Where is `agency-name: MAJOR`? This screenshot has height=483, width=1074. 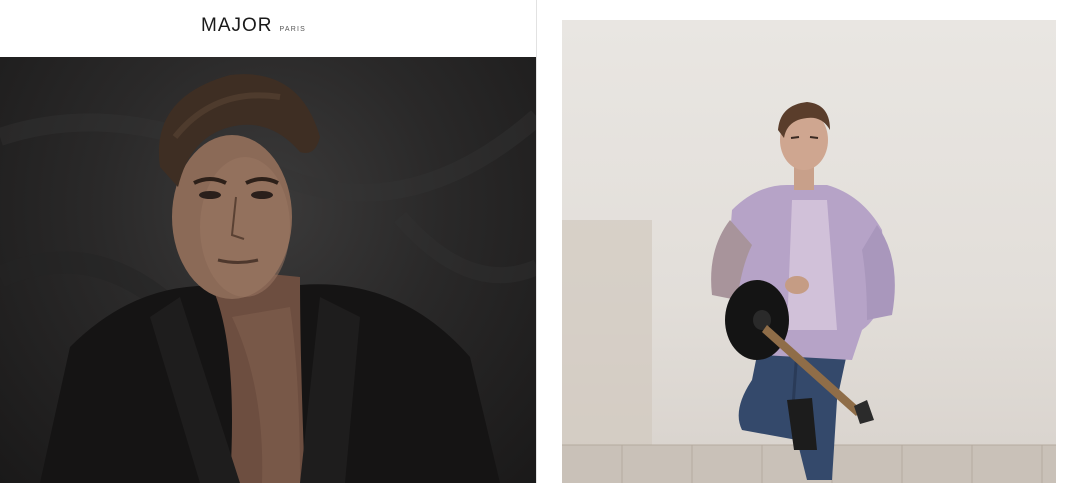 agency-name: MAJOR is located at coordinates (237, 25).